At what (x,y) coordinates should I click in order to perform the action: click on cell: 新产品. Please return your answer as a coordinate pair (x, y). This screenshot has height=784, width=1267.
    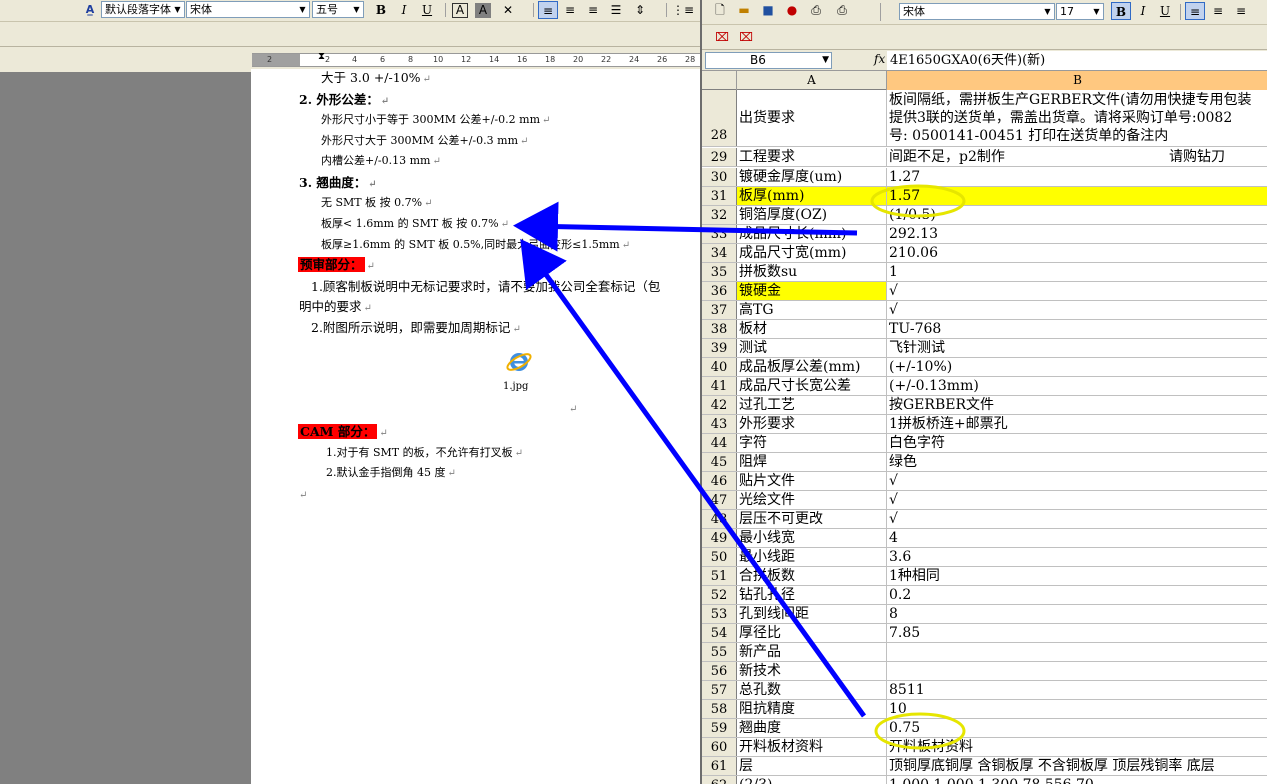
    Looking at the image, I should click on (812, 652).